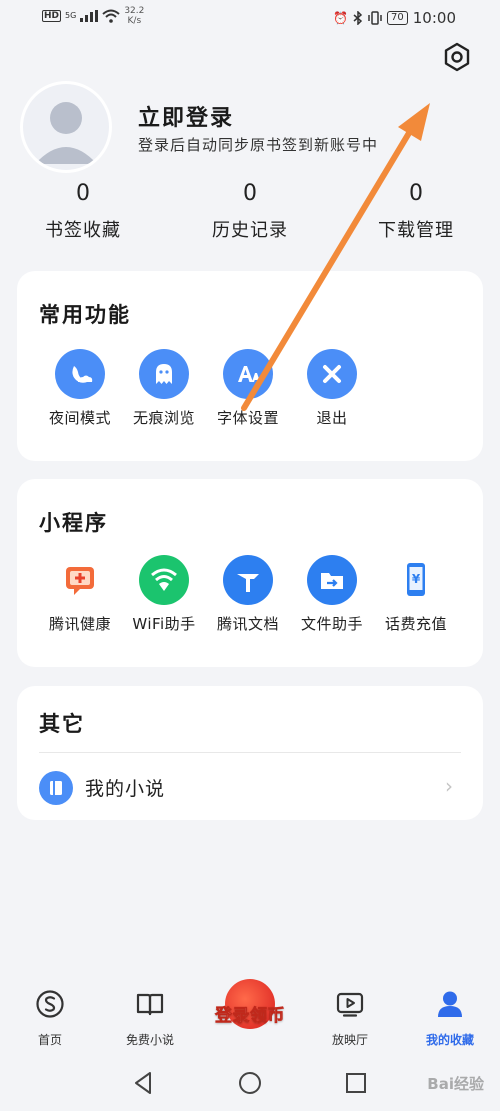  What do you see at coordinates (80, 374) in the screenshot?
I see `night-mode-icon` at bounding box center [80, 374].